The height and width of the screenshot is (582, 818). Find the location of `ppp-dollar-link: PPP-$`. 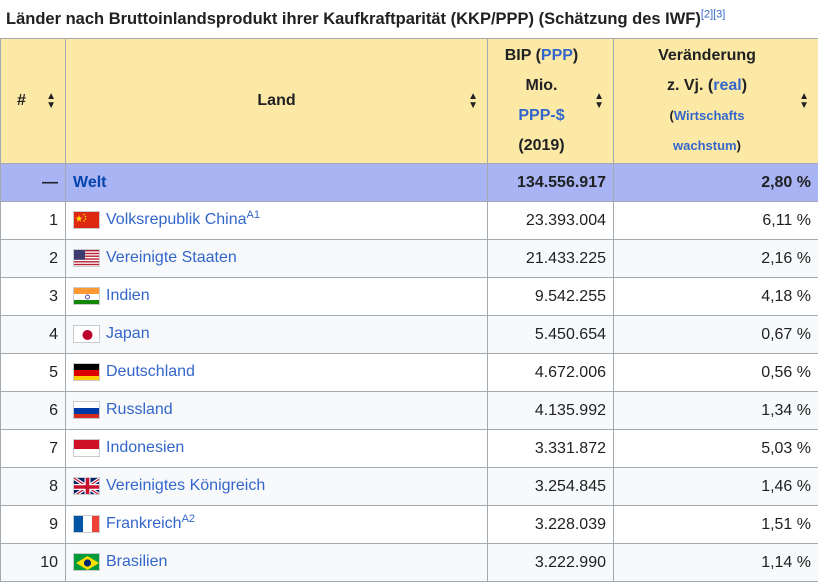

ppp-dollar-link: PPP-$ is located at coordinates (541, 115).